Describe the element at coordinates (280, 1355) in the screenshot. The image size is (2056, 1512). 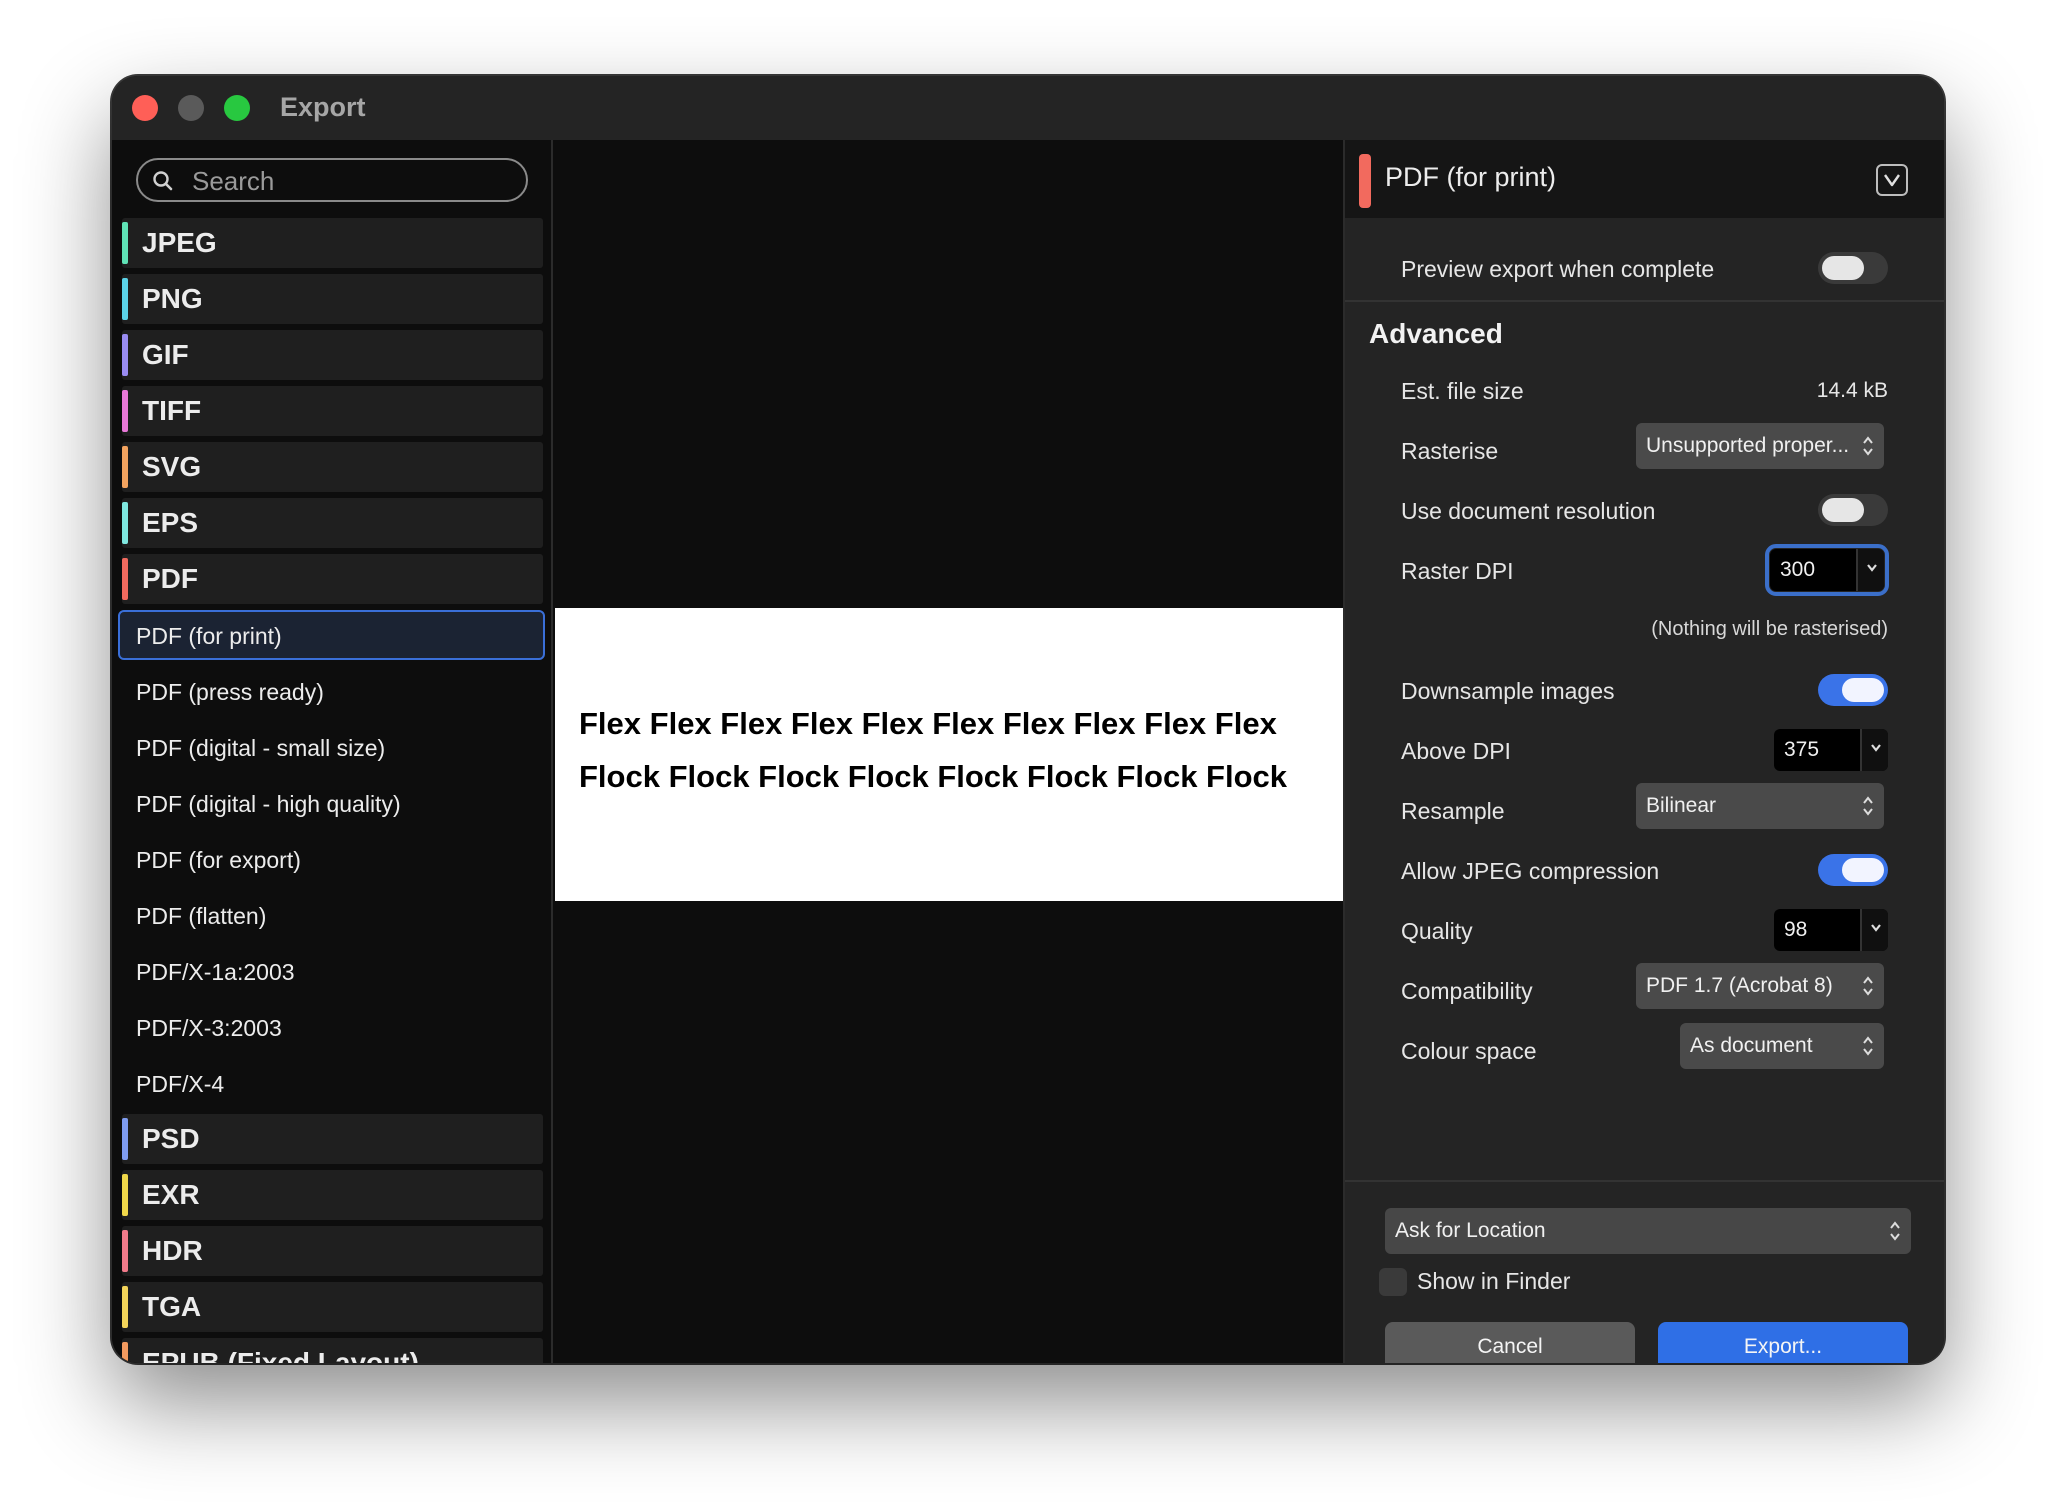
I see `format-group-label: EPUB (Fixed Layout)` at that location.